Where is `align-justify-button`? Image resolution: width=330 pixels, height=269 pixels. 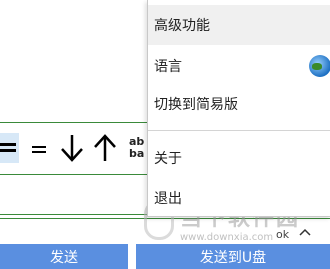
align-justify-button is located at coordinates (9, 148).